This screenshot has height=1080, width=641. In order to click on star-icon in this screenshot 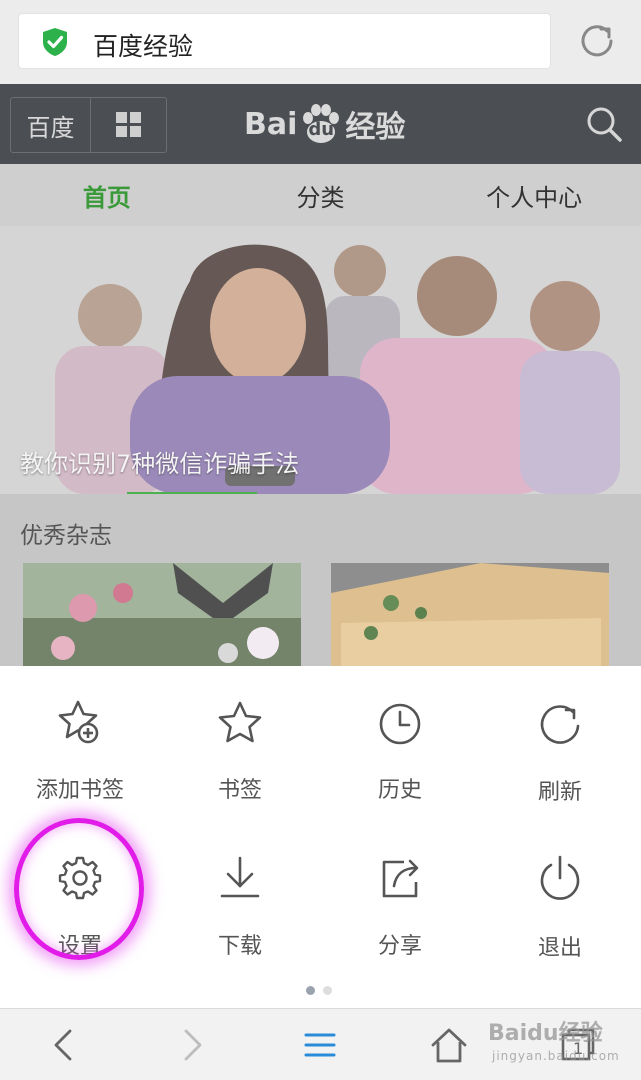, I will do `click(240, 722)`.